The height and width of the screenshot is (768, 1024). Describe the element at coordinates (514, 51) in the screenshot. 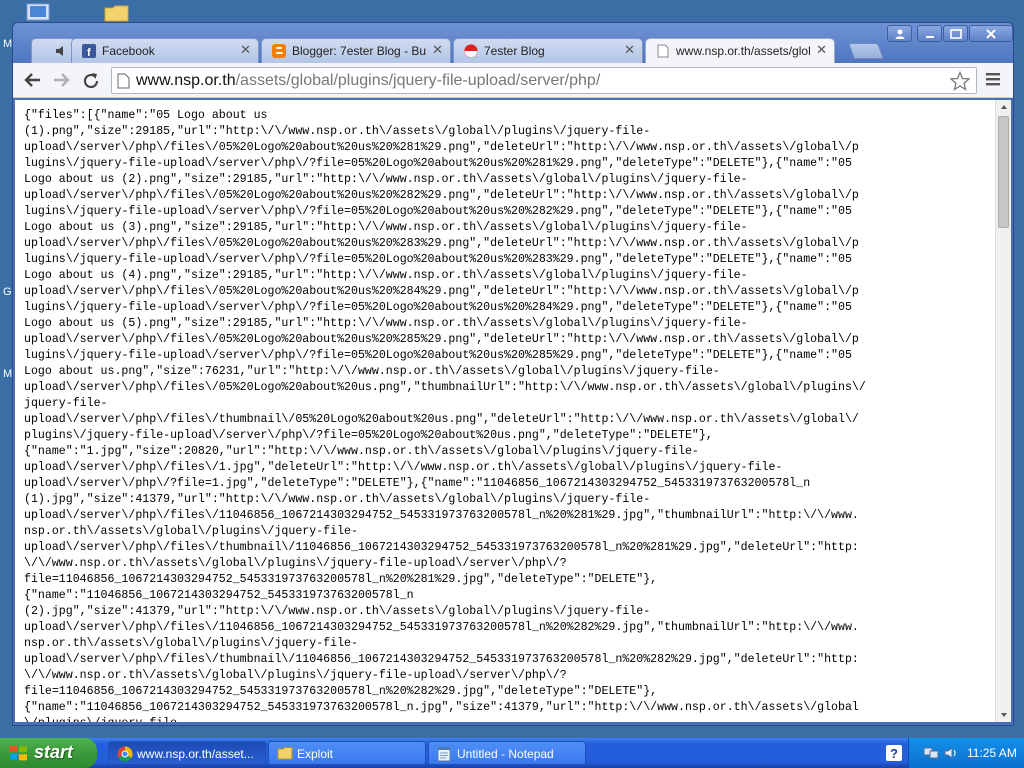

I see `tab-label: 7ester Blog` at that location.